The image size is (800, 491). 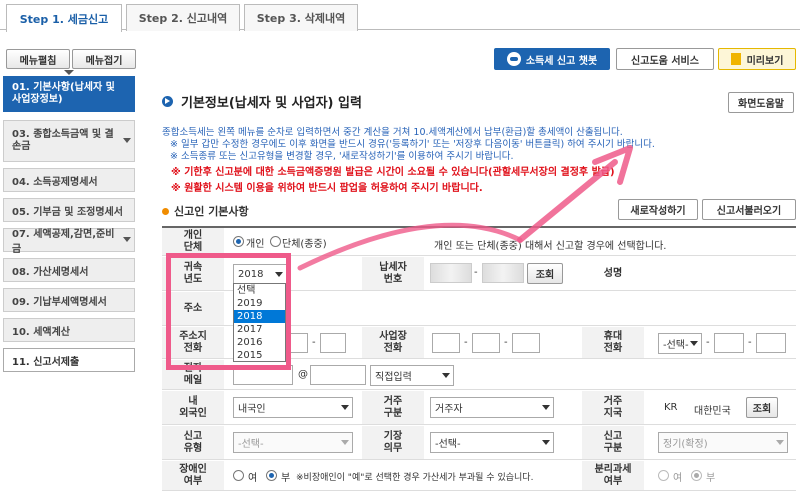 I want to click on sidebar-item-income: 03. 종합소득금액 및 결손금, so click(x=69, y=141).